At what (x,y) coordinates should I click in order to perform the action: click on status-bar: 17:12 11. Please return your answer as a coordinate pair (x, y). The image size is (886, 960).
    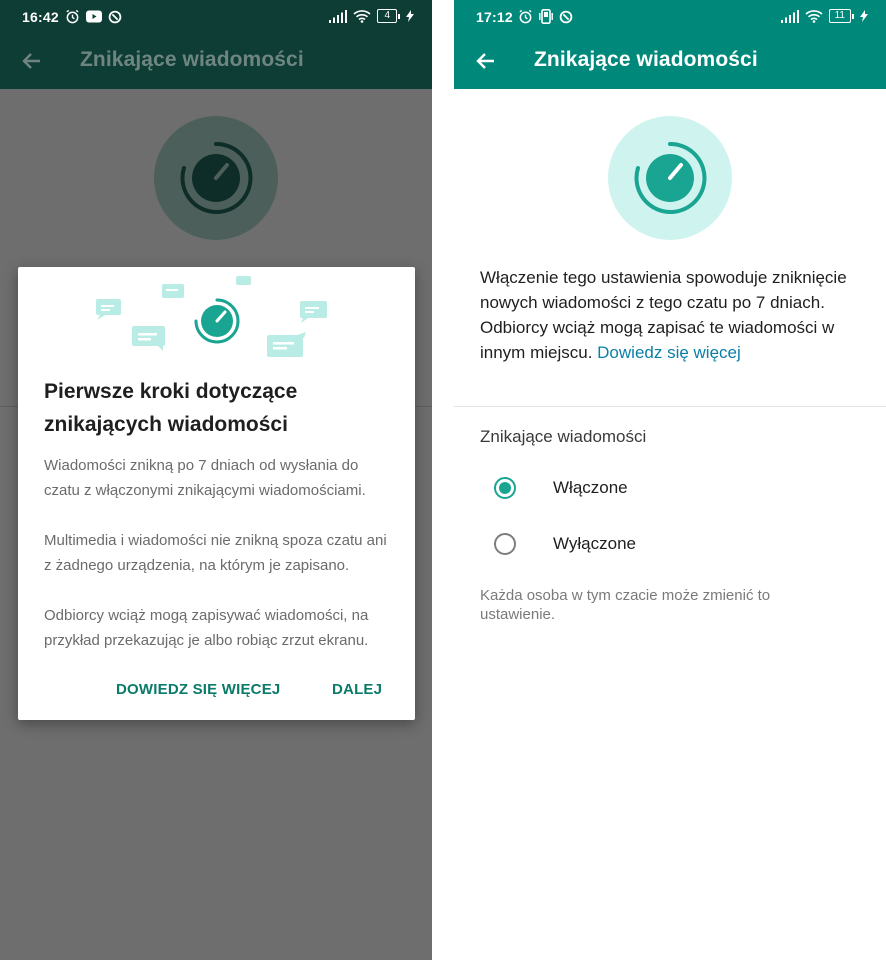
    Looking at the image, I should click on (670, 16).